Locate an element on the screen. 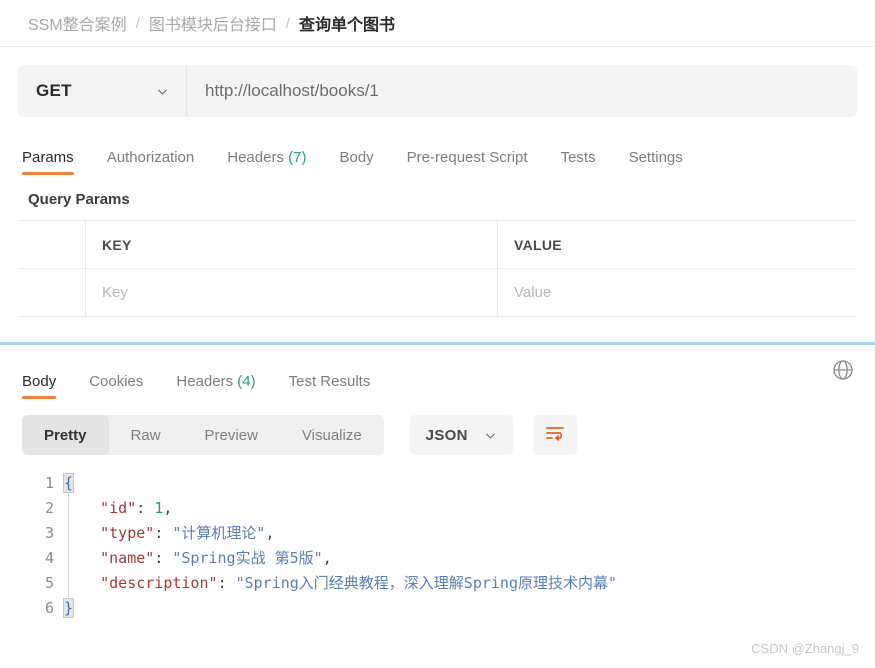 The width and height of the screenshot is (875, 668). row-value-placeholder: Value is located at coordinates (533, 292).